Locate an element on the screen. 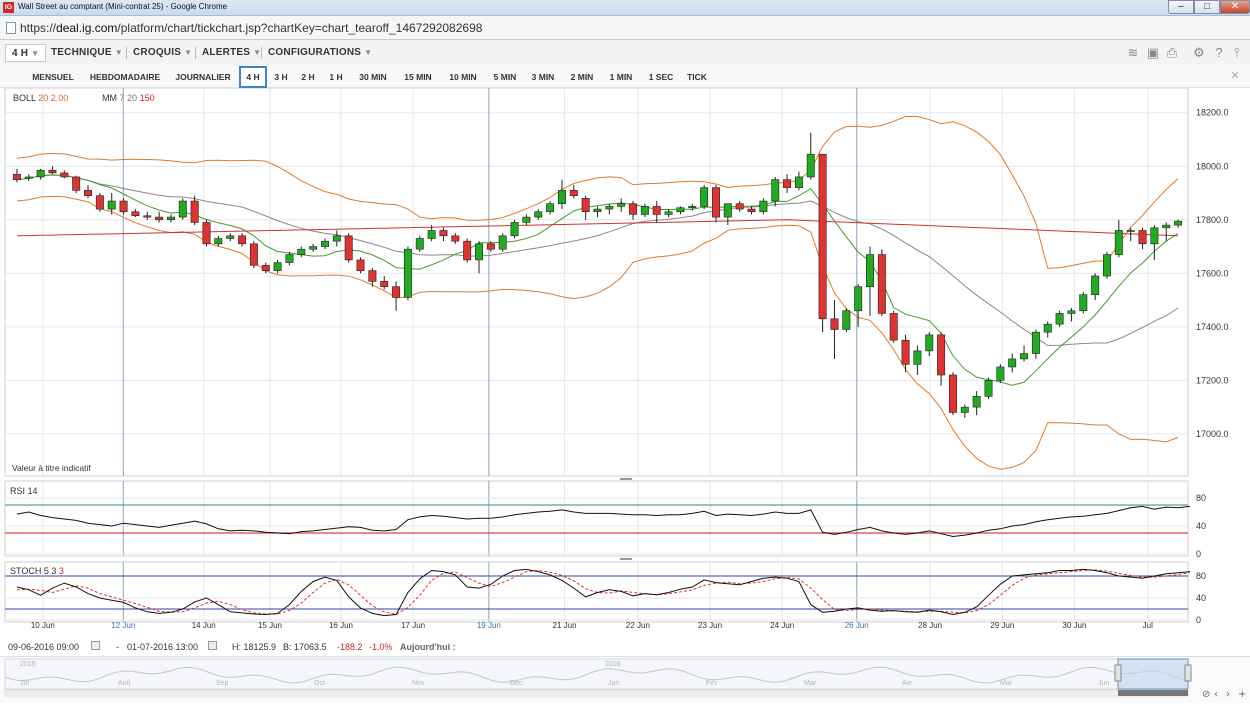 This screenshot has height=704, width=1250. close-window-button: ✕ is located at coordinates (1235, 7).